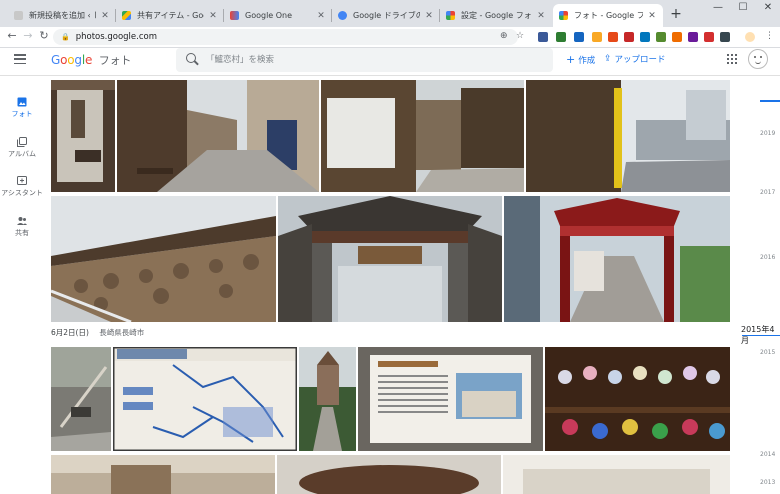 This screenshot has width=780, height=494. I want to click on tab-title: Google ドライブの保存容量, so click(386, 15).